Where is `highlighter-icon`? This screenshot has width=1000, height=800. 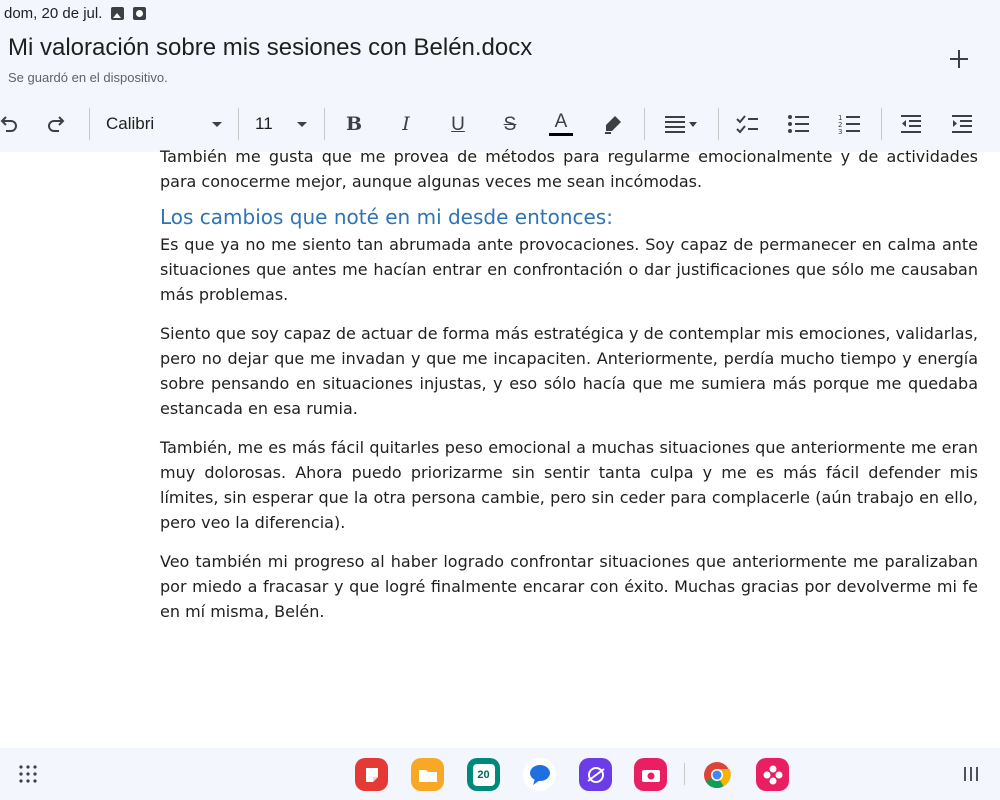 highlighter-icon is located at coordinates (613, 125).